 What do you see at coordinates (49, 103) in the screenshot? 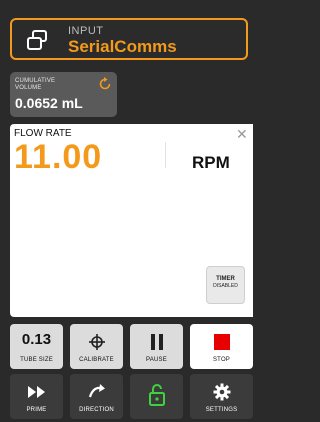
I see `cumulative-volume-value: 0.0652 mL` at bounding box center [49, 103].